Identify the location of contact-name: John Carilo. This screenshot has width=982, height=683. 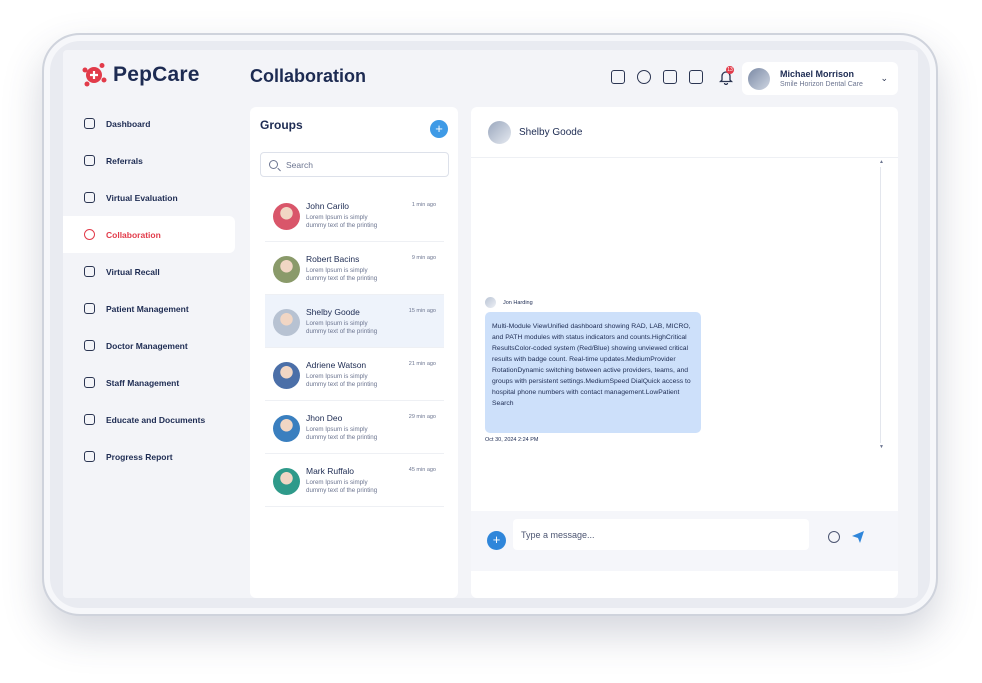
(327, 206).